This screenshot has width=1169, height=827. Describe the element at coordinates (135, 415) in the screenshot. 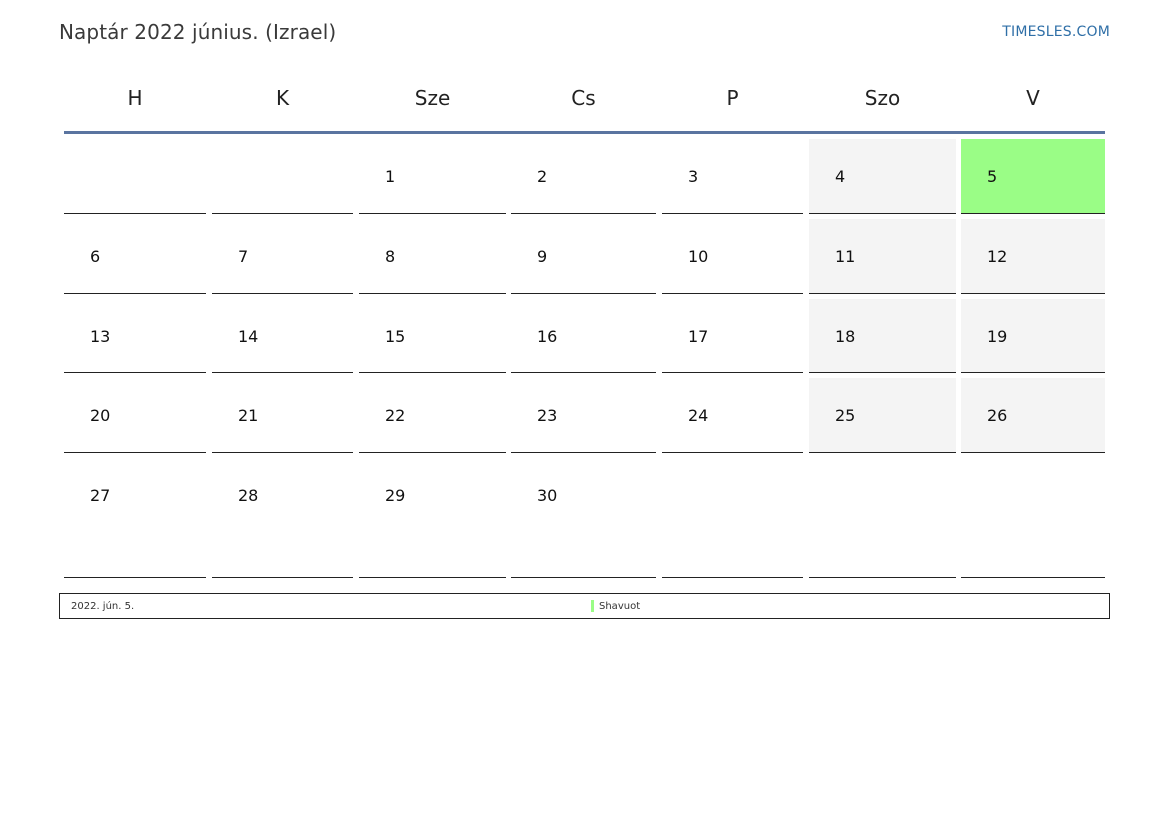

I see `day-cell: 20` at that location.